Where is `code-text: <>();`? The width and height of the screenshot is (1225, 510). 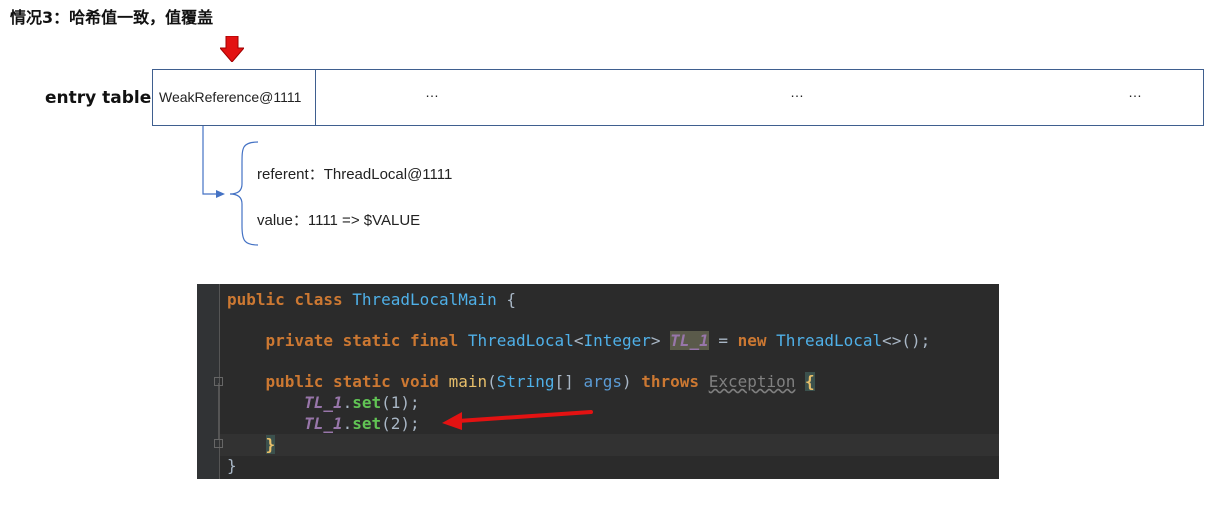
code-text: <>(); is located at coordinates (906, 340).